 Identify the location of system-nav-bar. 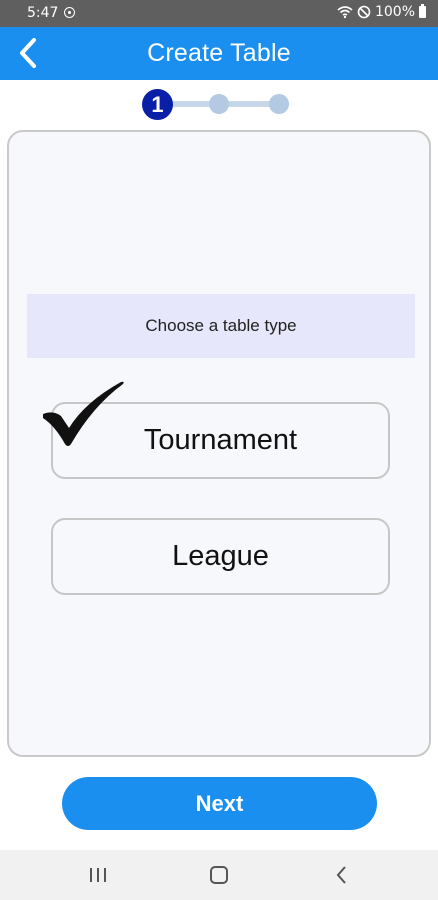
(219, 875).